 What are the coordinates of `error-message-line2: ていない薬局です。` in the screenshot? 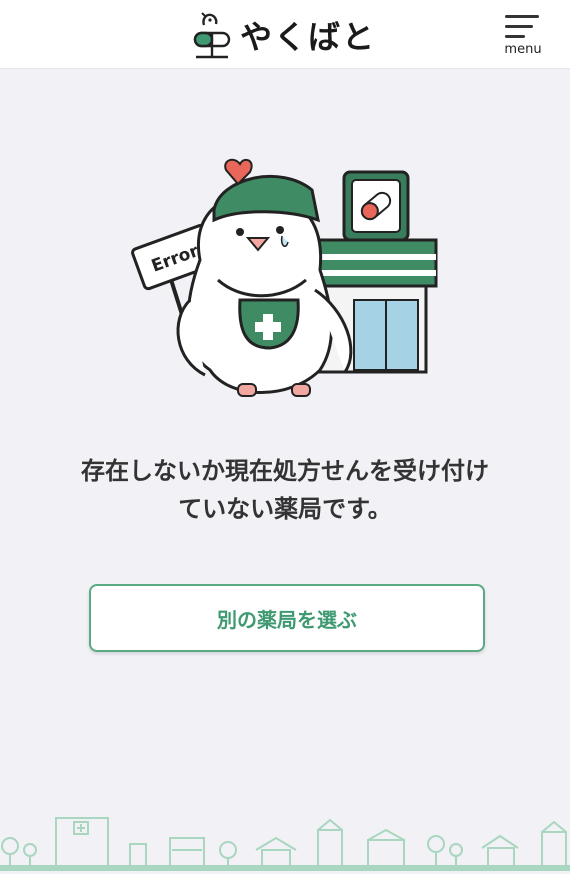 It's located at (285, 509).